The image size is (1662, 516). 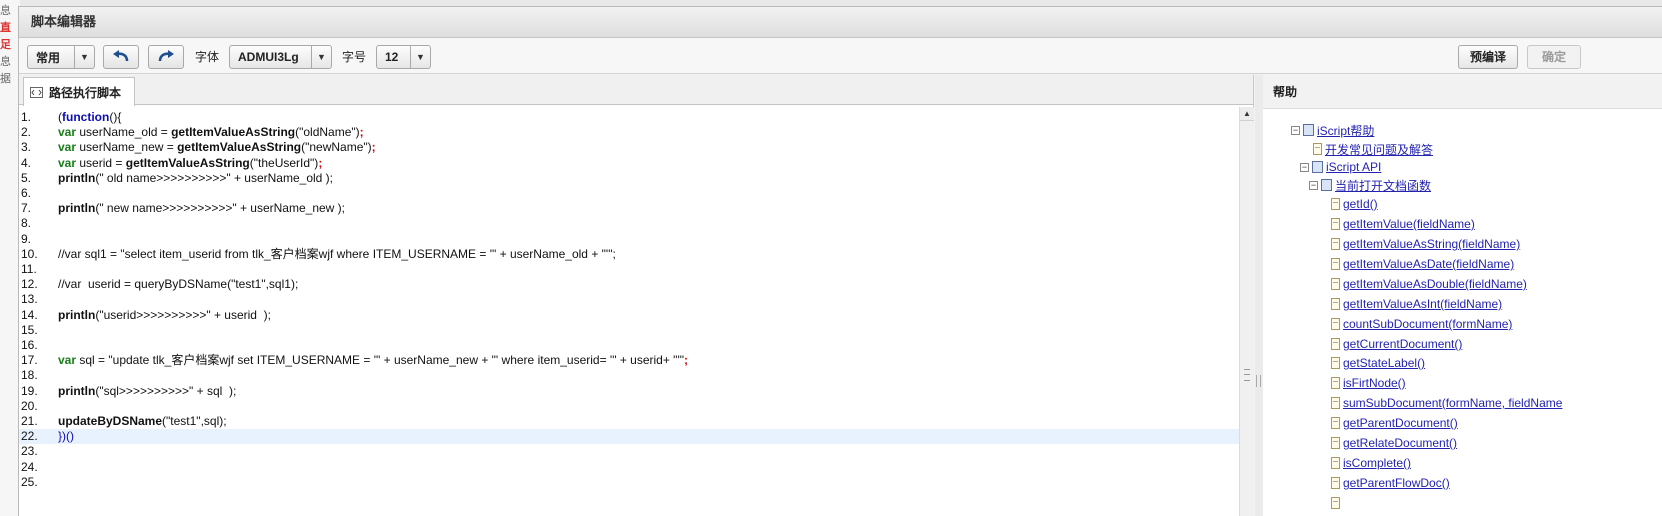 What do you see at coordinates (1345, 130) in the screenshot?
I see `tree-label: iScript帮助` at bounding box center [1345, 130].